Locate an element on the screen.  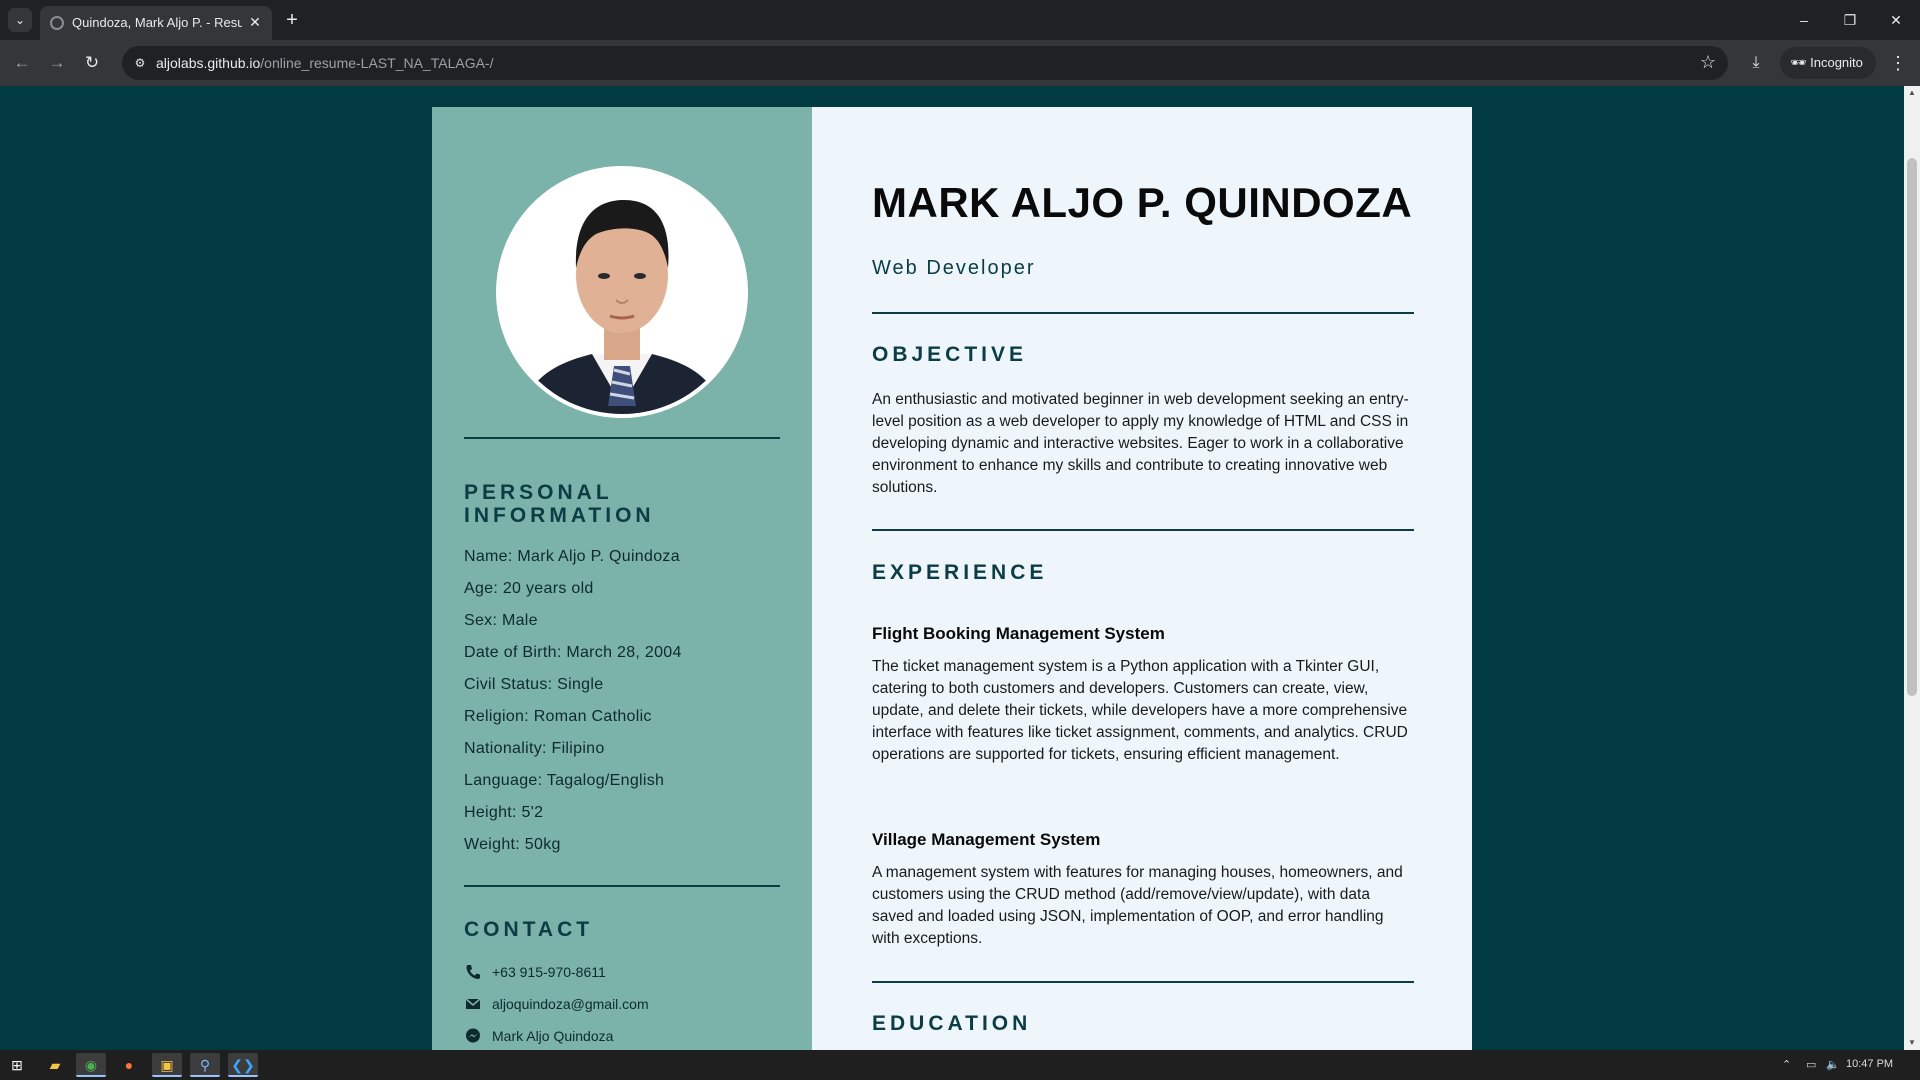
url-host: aljolabs.github.io is located at coordinates (208, 63).